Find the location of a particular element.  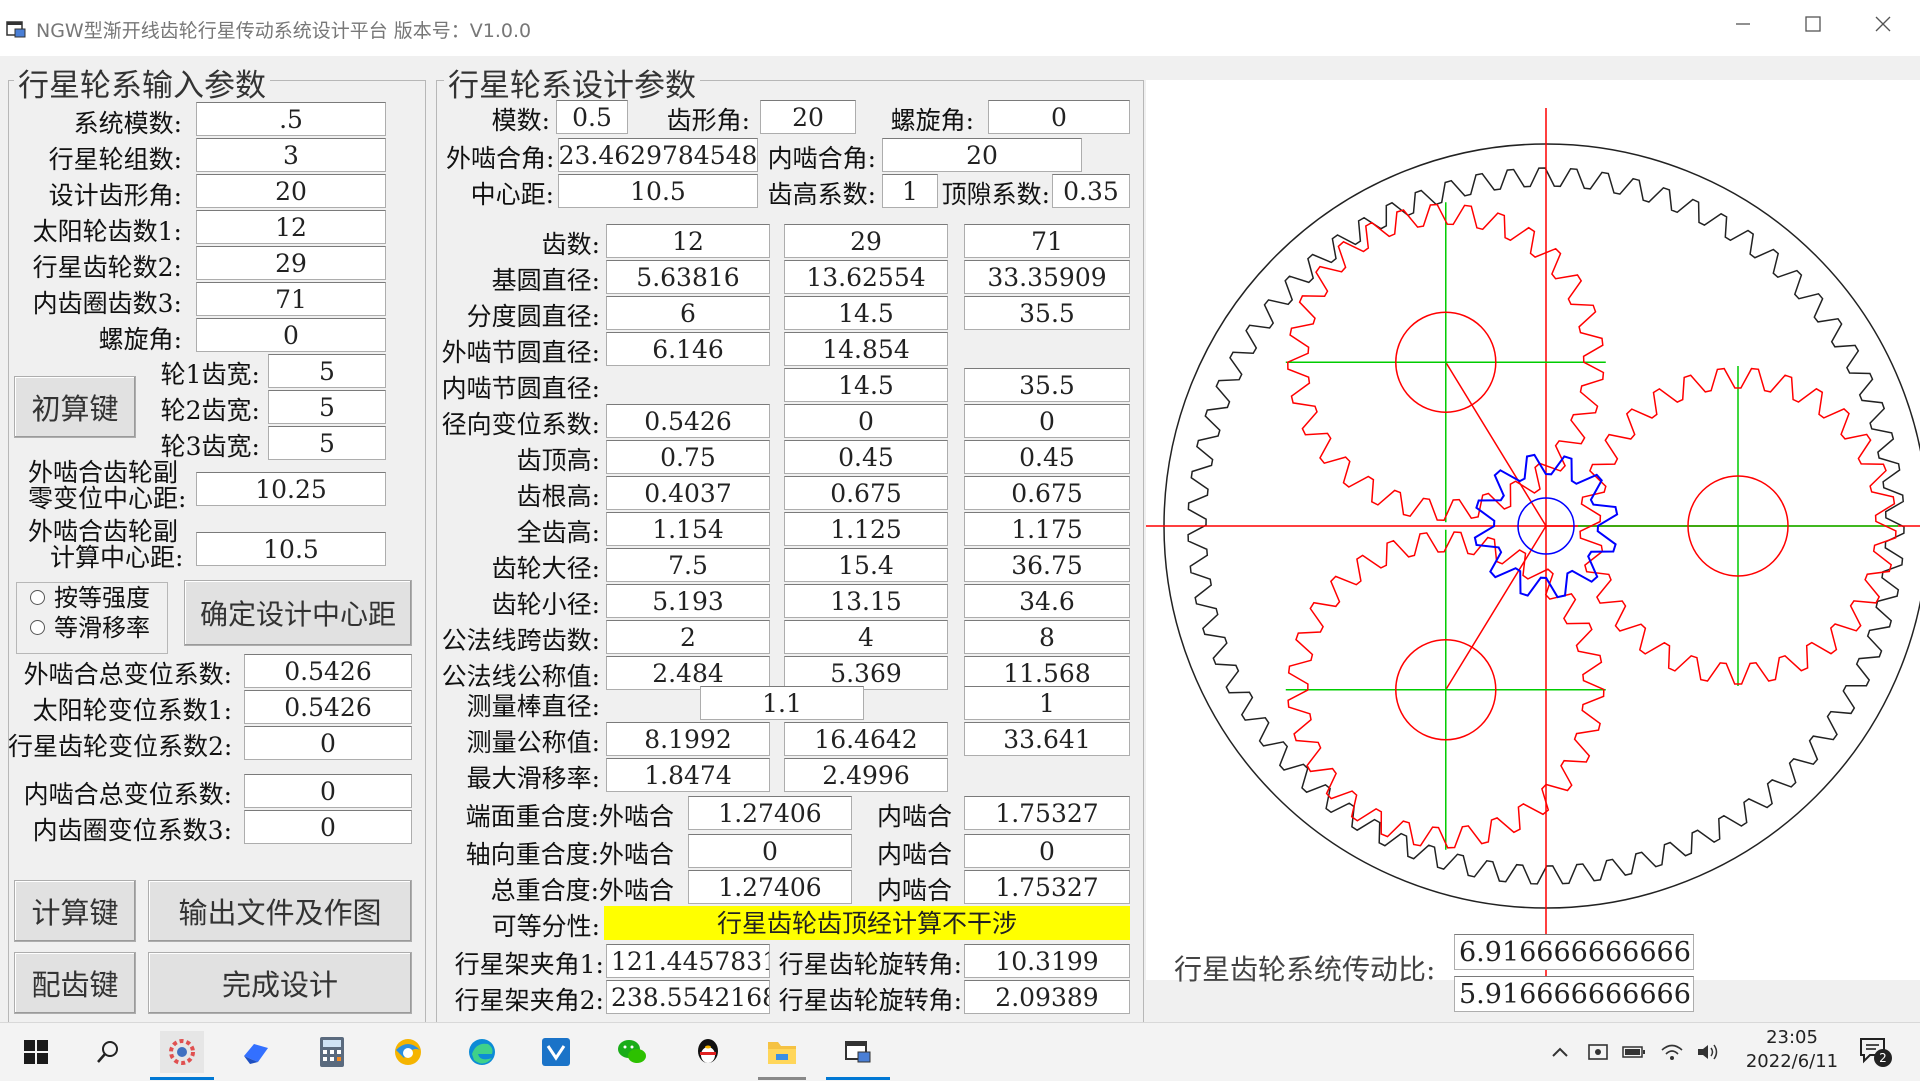

volume-icon is located at coordinates (1708, 1052).